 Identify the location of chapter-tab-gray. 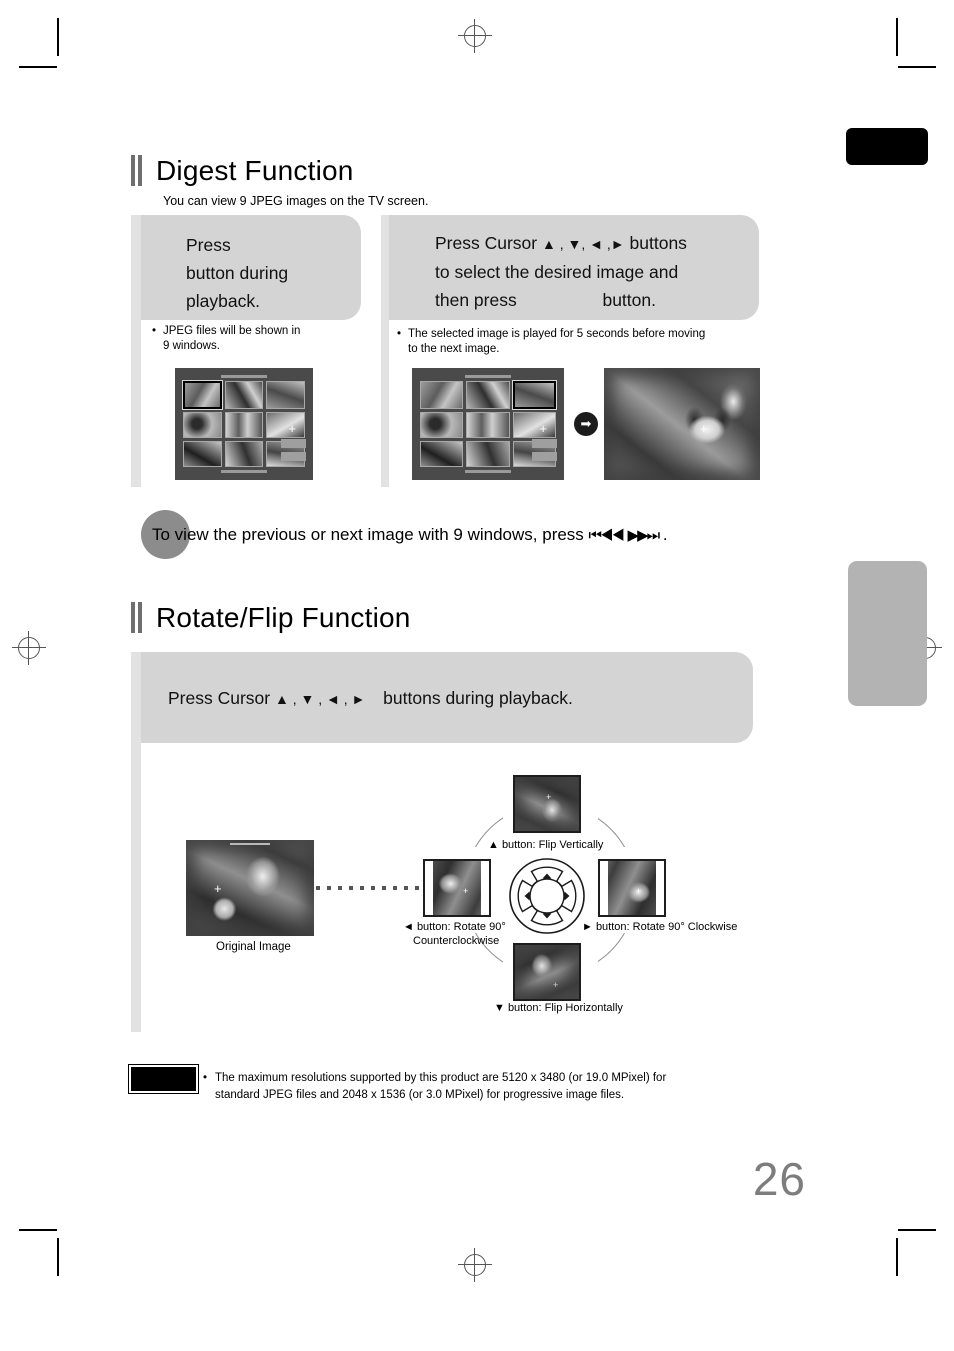
(887, 633).